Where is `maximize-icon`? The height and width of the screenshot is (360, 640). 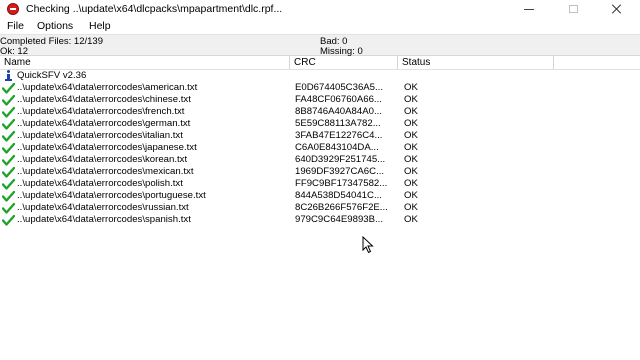
maximize-icon is located at coordinates (573, 9).